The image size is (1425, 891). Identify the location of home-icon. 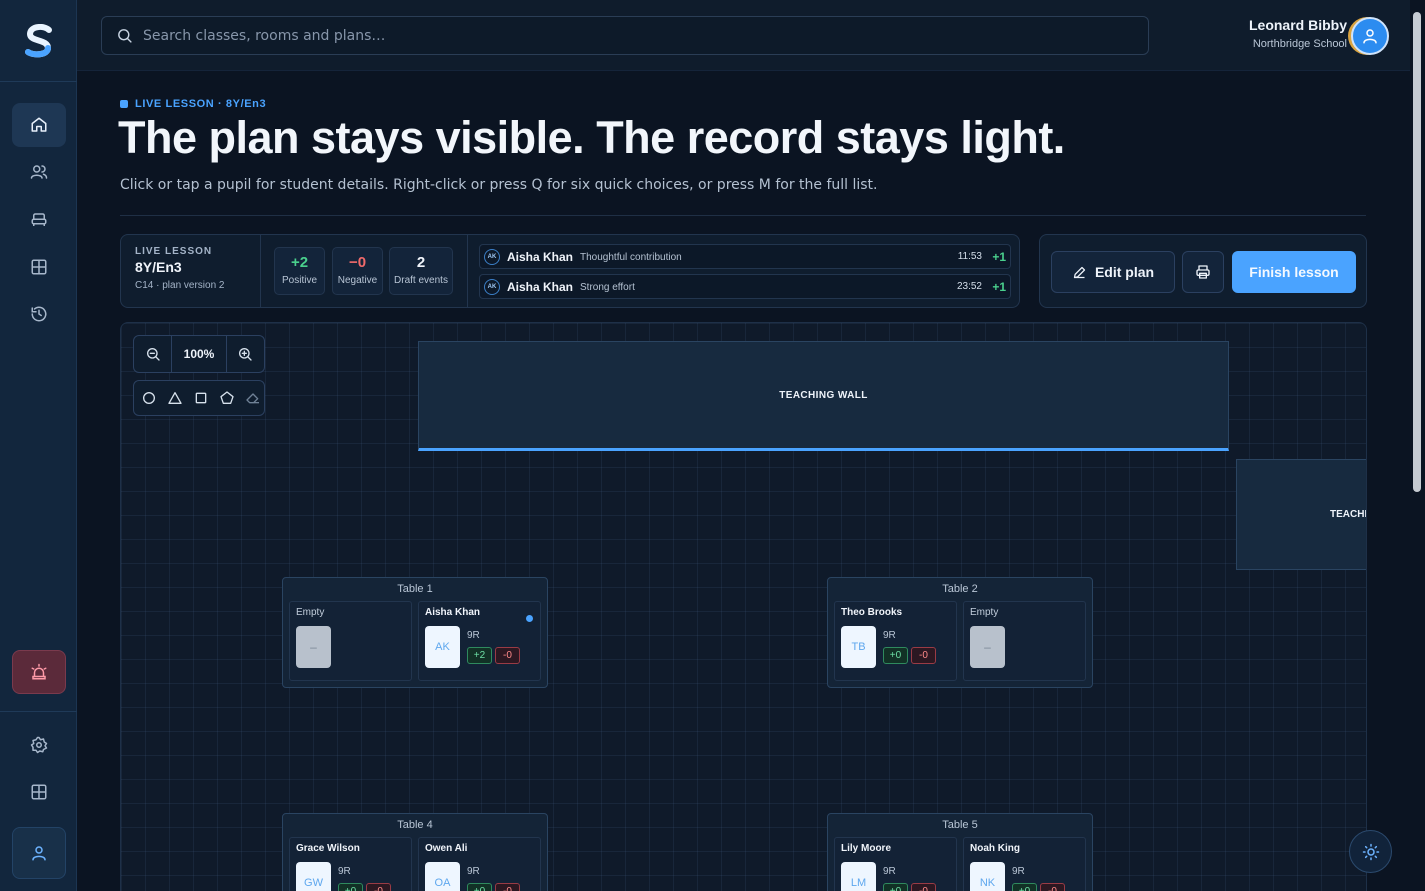
(39, 124).